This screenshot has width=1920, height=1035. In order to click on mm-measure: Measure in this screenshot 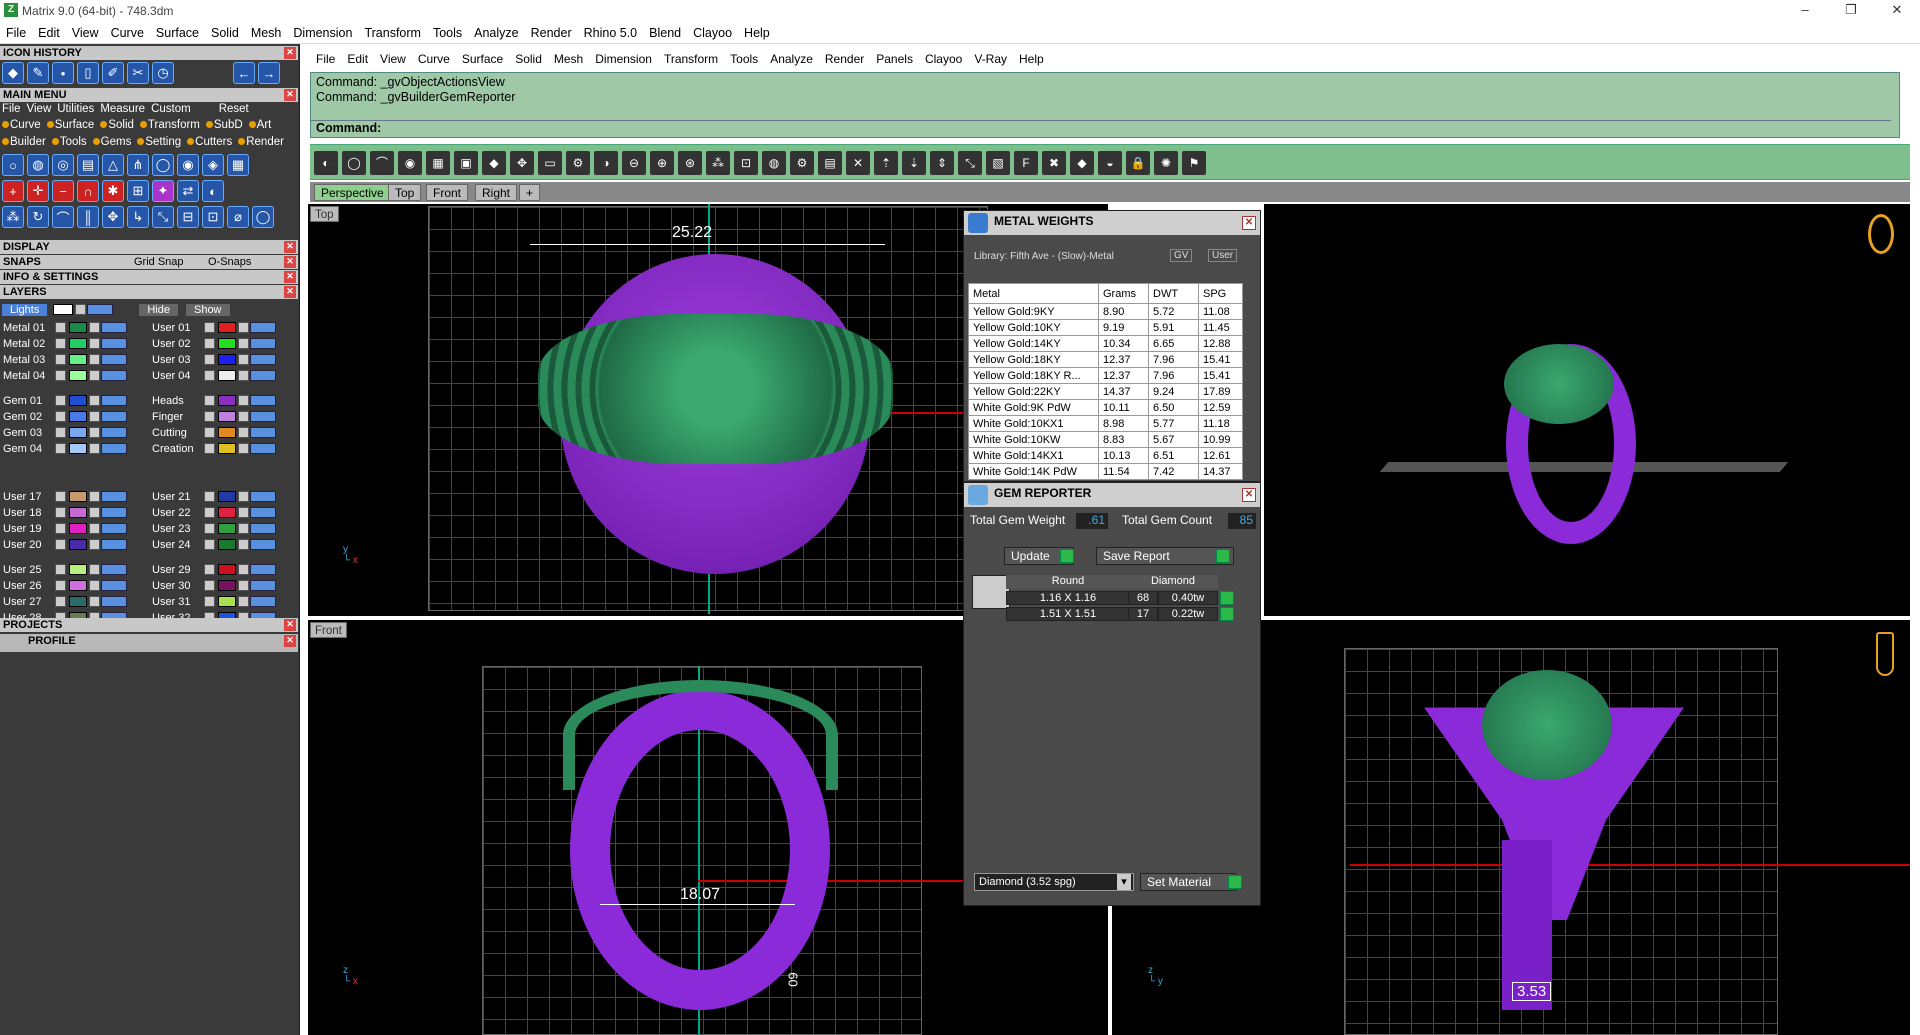, I will do `click(122, 109)`.